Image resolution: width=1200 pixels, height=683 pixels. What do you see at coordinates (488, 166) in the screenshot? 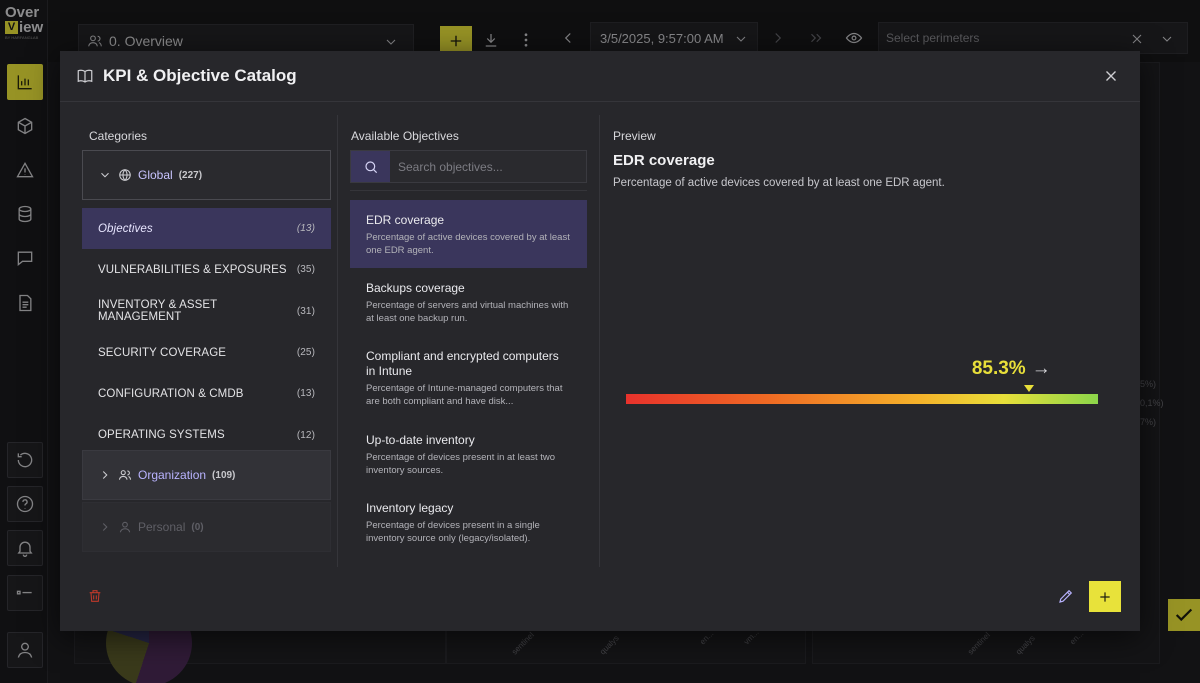
I see `search-input` at bounding box center [488, 166].